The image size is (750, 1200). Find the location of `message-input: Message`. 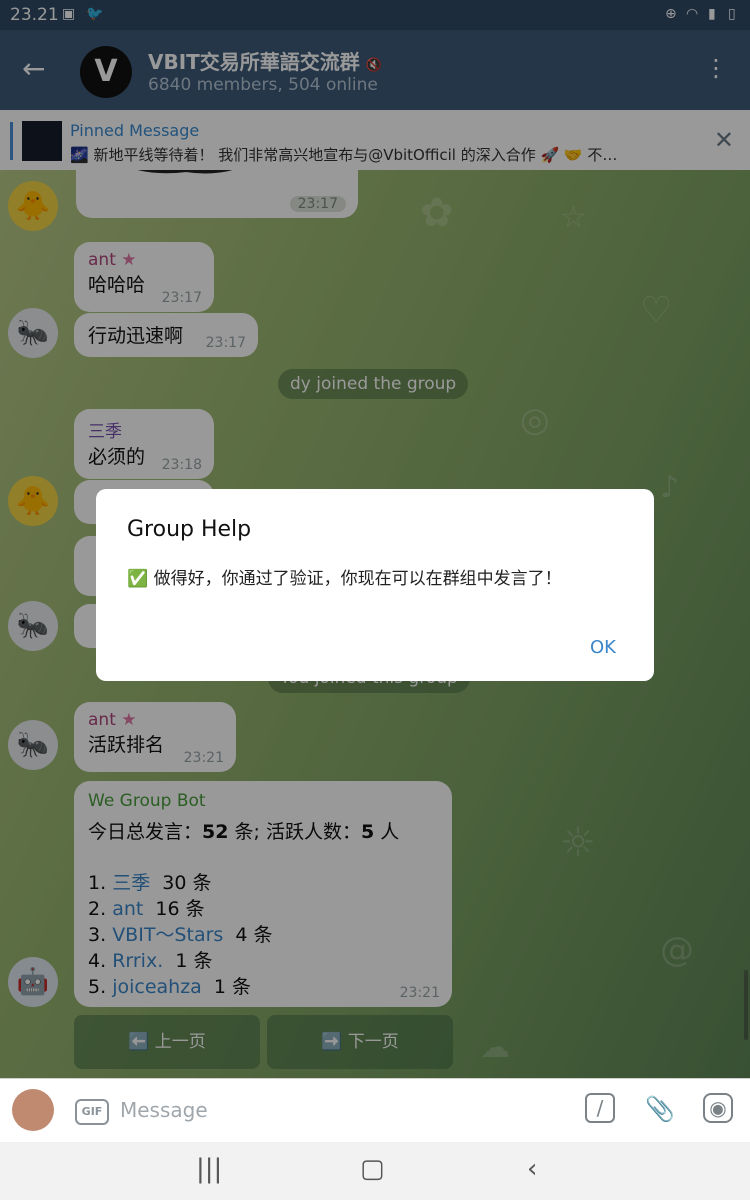

message-input: Message is located at coordinates (164, 1110).